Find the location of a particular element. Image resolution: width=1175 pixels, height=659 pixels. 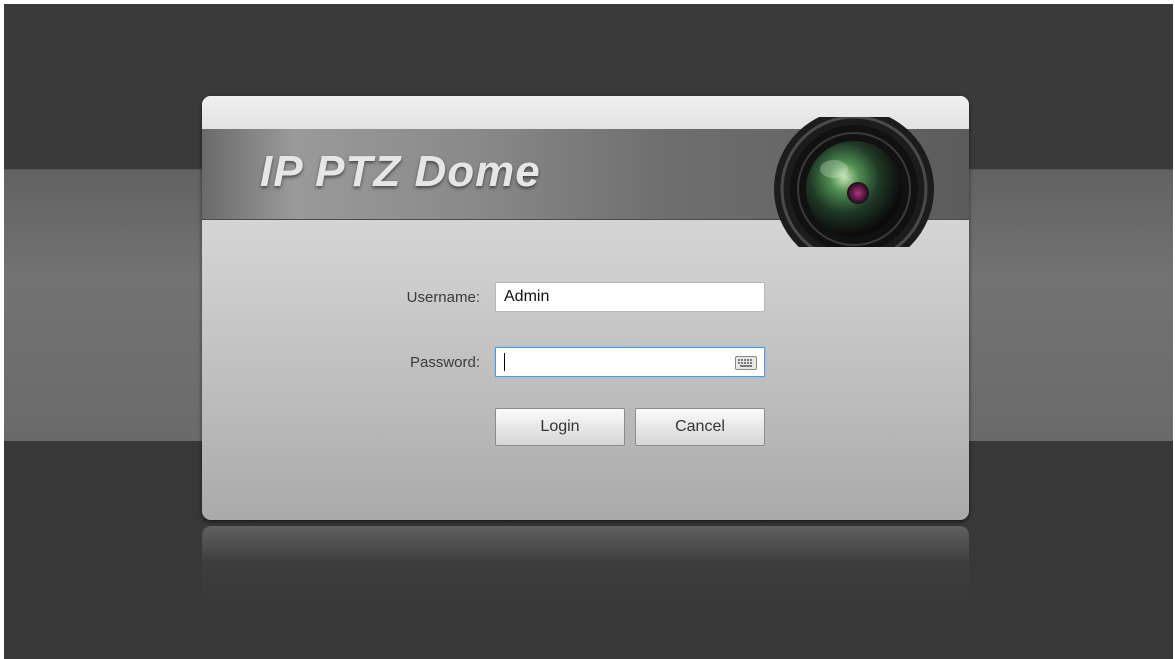

password-label: Password: is located at coordinates (444, 362).